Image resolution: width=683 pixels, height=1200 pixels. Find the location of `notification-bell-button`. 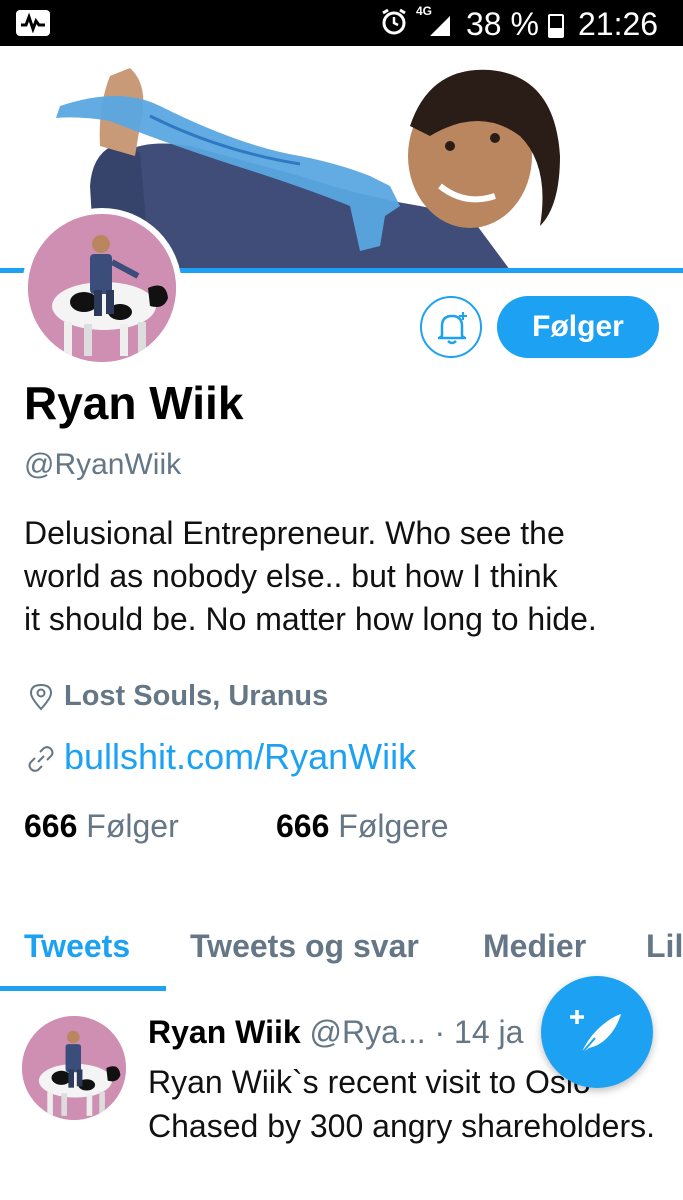

notification-bell-button is located at coordinates (451, 327).